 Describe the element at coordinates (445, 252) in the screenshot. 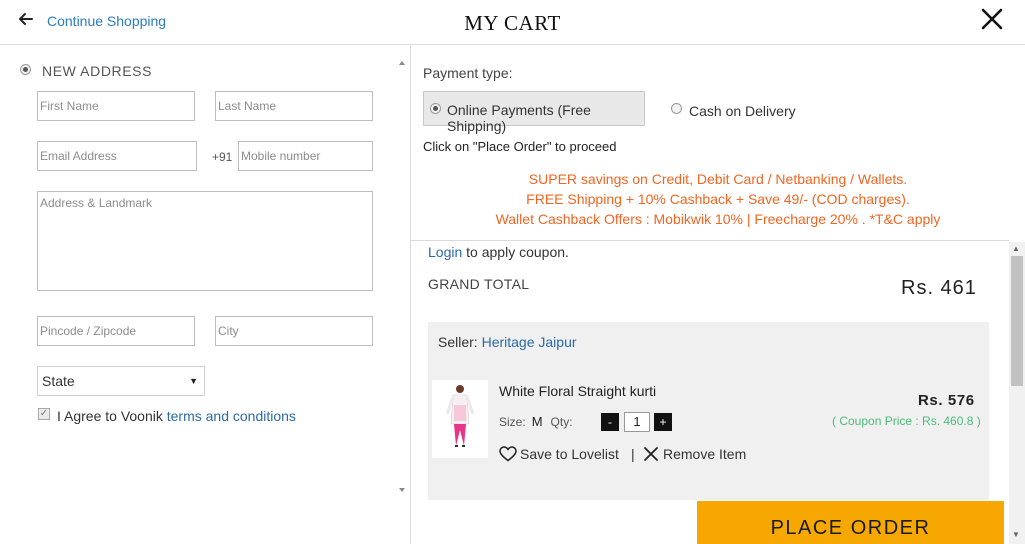

I see `login-link: Login` at that location.